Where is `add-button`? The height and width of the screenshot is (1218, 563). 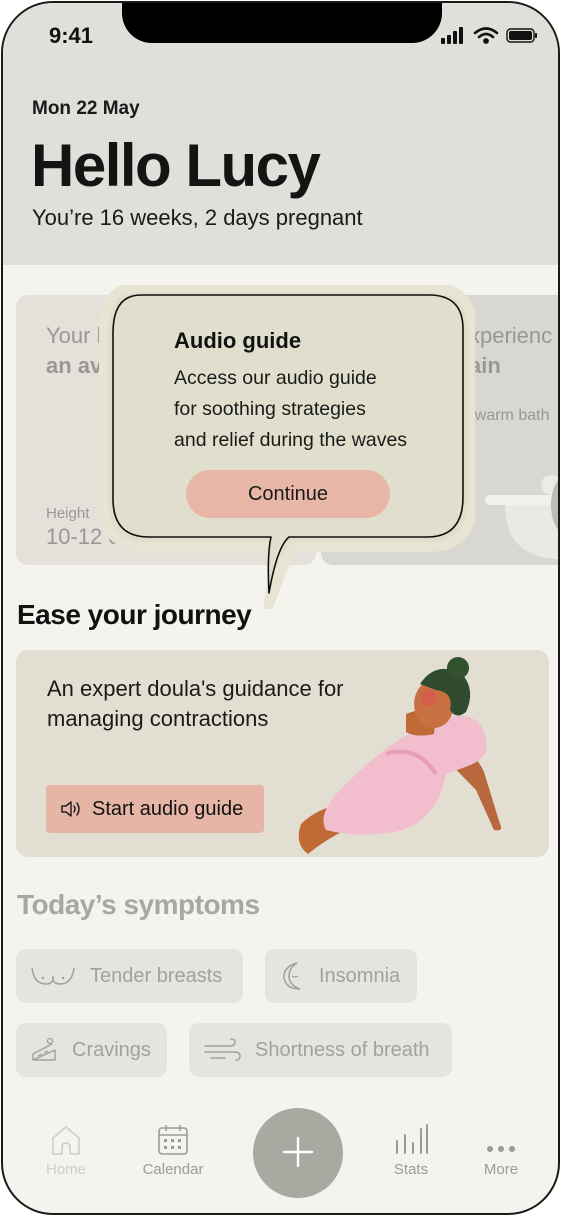
add-button is located at coordinates (298, 1153).